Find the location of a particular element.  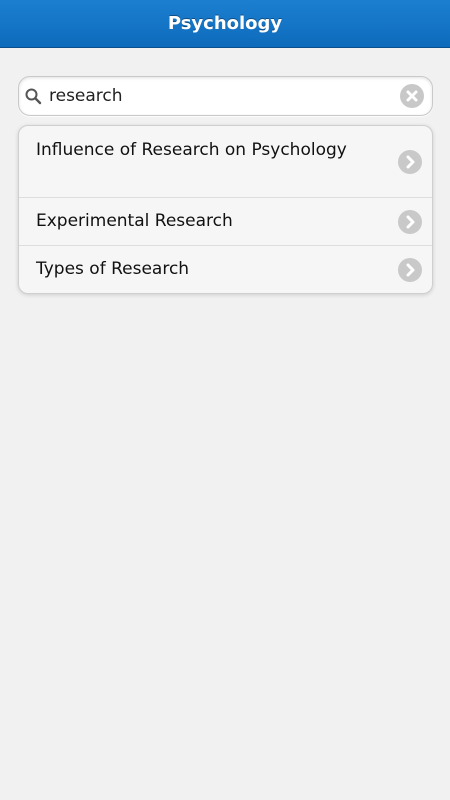

list-item-label: Experimental Research is located at coordinates (134, 221).